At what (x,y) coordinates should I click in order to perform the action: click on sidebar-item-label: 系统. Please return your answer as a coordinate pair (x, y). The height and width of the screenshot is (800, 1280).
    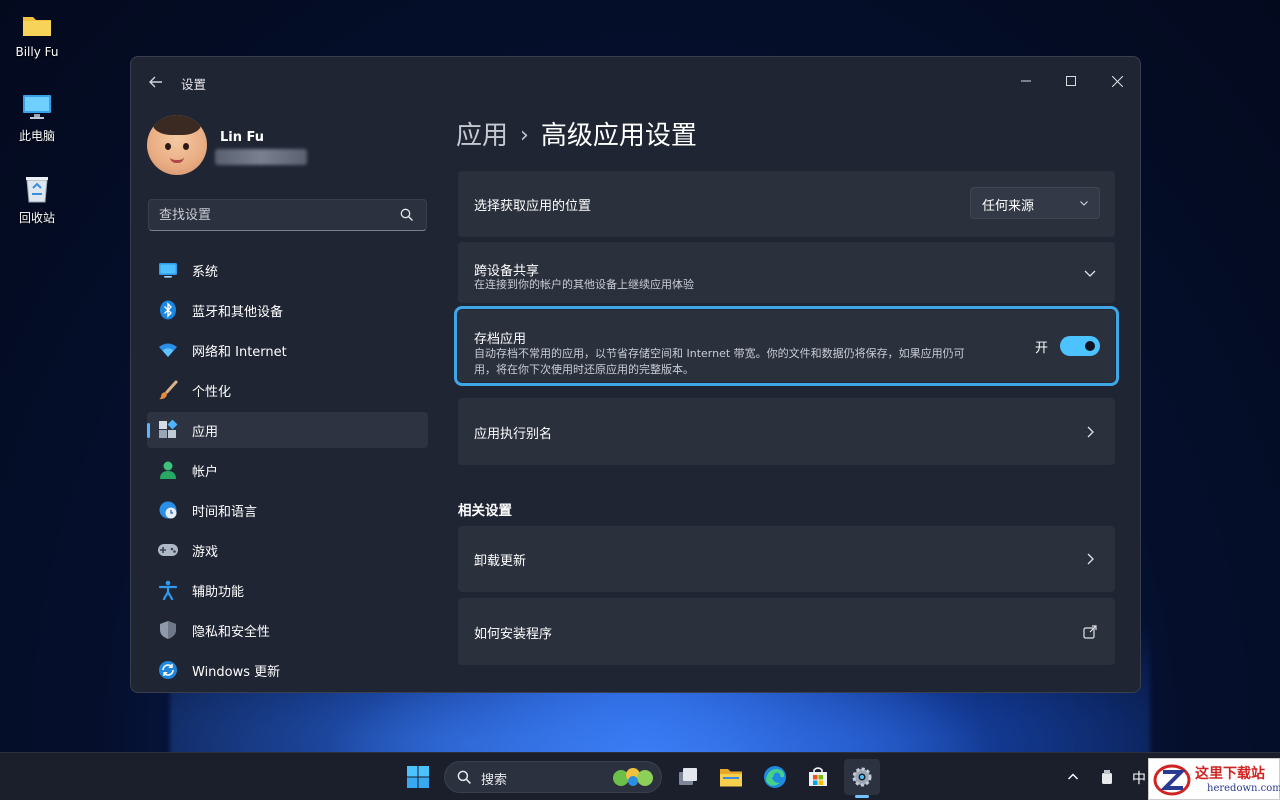
    Looking at the image, I should click on (205, 272).